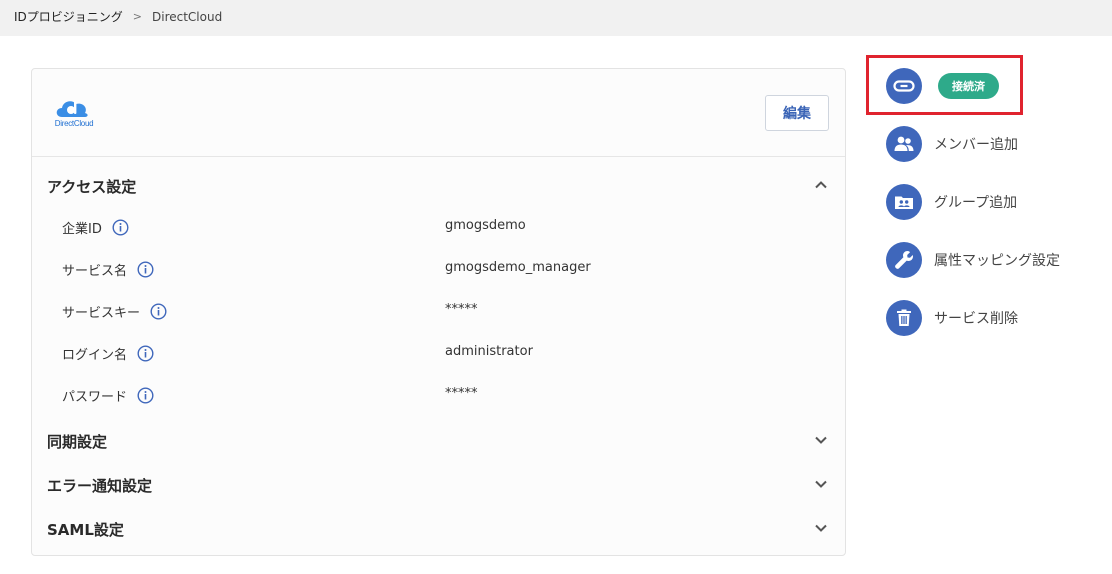  What do you see at coordinates (438, 484) in the screenshot?
I see `section-error-notification-settings: エラー通知設定` at bounding box center [438, 484].